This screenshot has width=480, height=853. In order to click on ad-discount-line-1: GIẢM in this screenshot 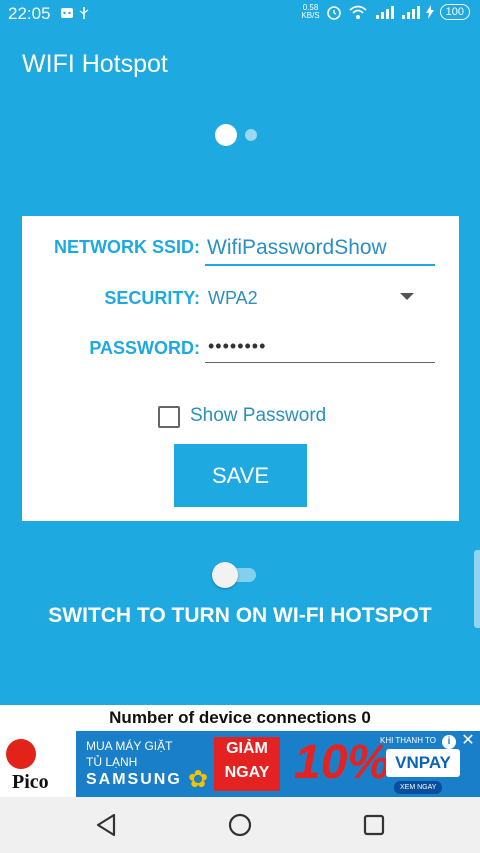, I will do `click(247, 748)`.